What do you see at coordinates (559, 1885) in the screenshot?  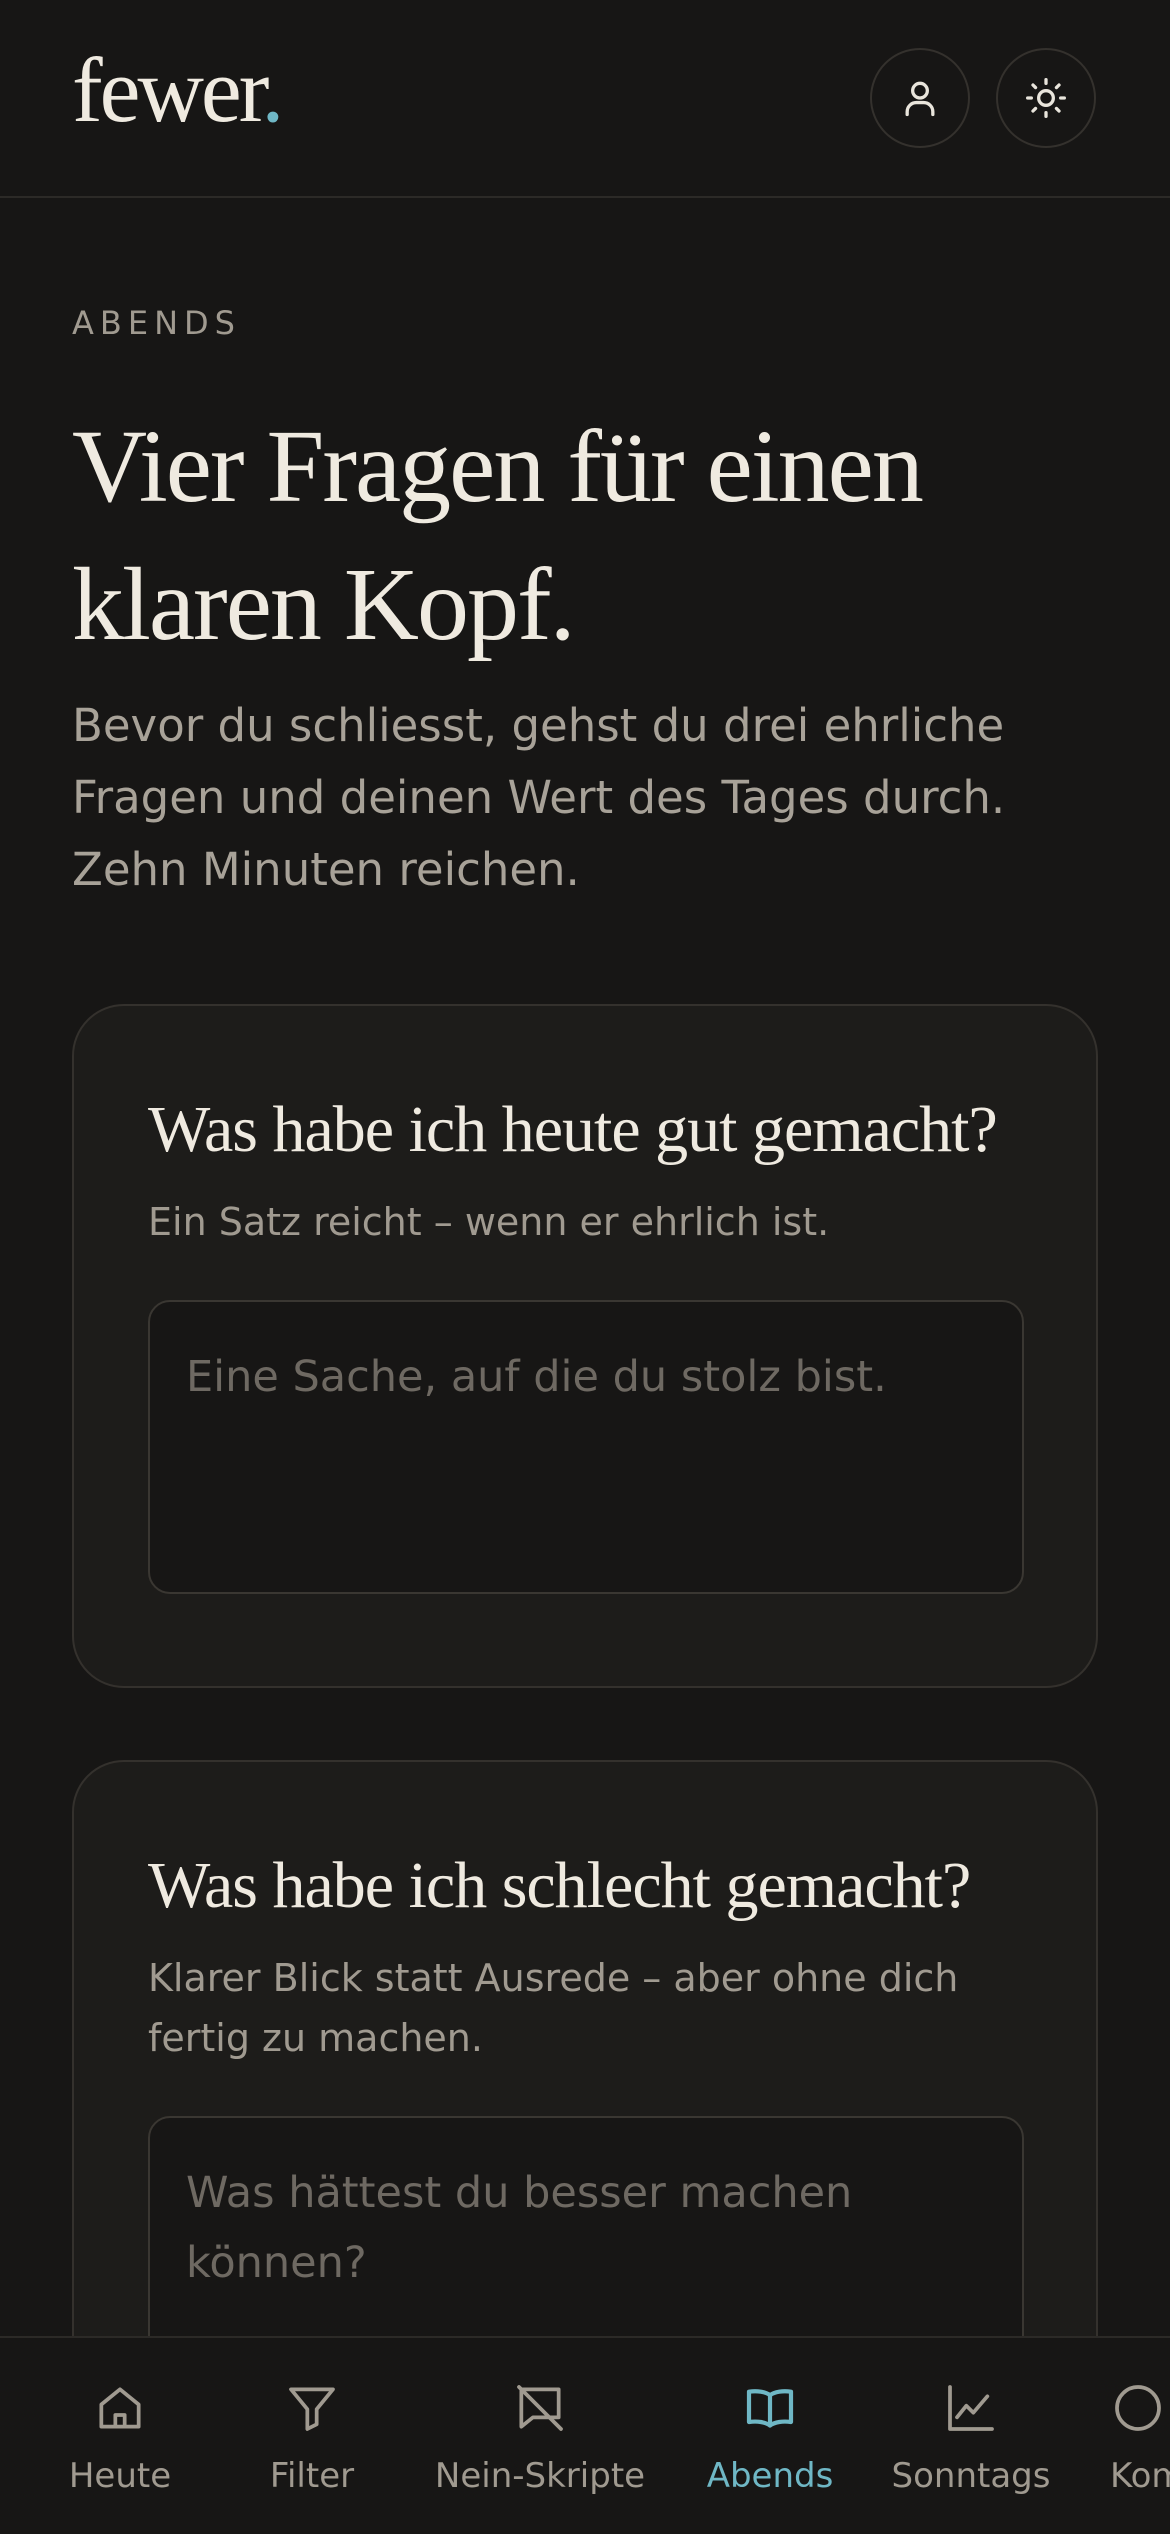 I see `question-title: Was habe ich schlecht gemacht?` at bounding box center [559, 1885].